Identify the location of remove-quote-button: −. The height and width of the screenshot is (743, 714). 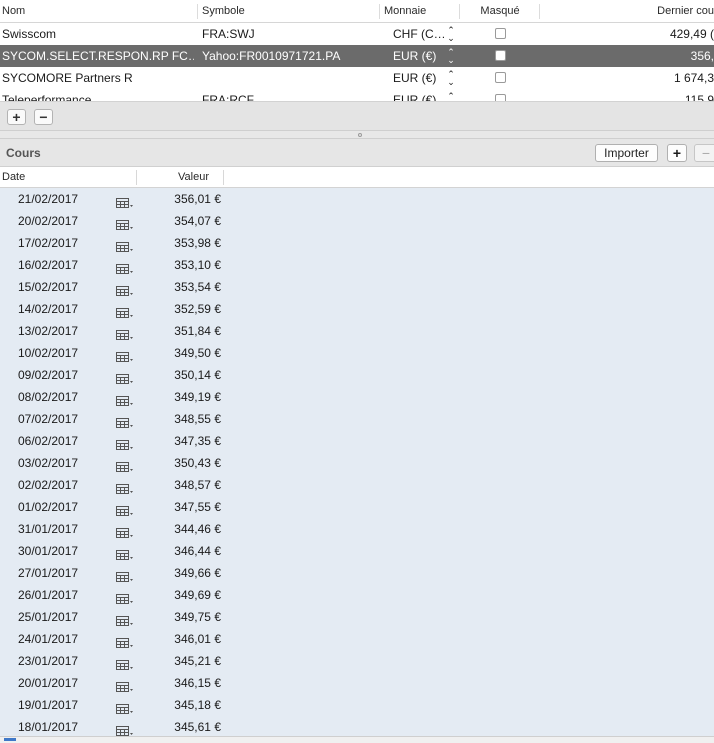
(704, 153).